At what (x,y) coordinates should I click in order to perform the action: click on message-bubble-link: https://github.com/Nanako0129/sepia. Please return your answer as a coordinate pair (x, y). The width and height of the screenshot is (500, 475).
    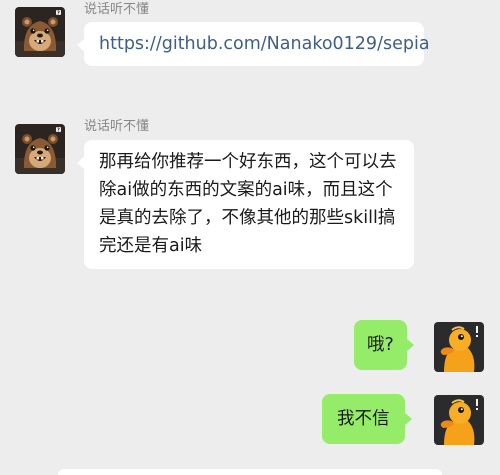
    Looking at the image, I should click on (253, 44).